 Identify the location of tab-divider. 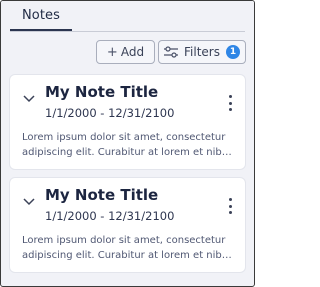
(127, 31).